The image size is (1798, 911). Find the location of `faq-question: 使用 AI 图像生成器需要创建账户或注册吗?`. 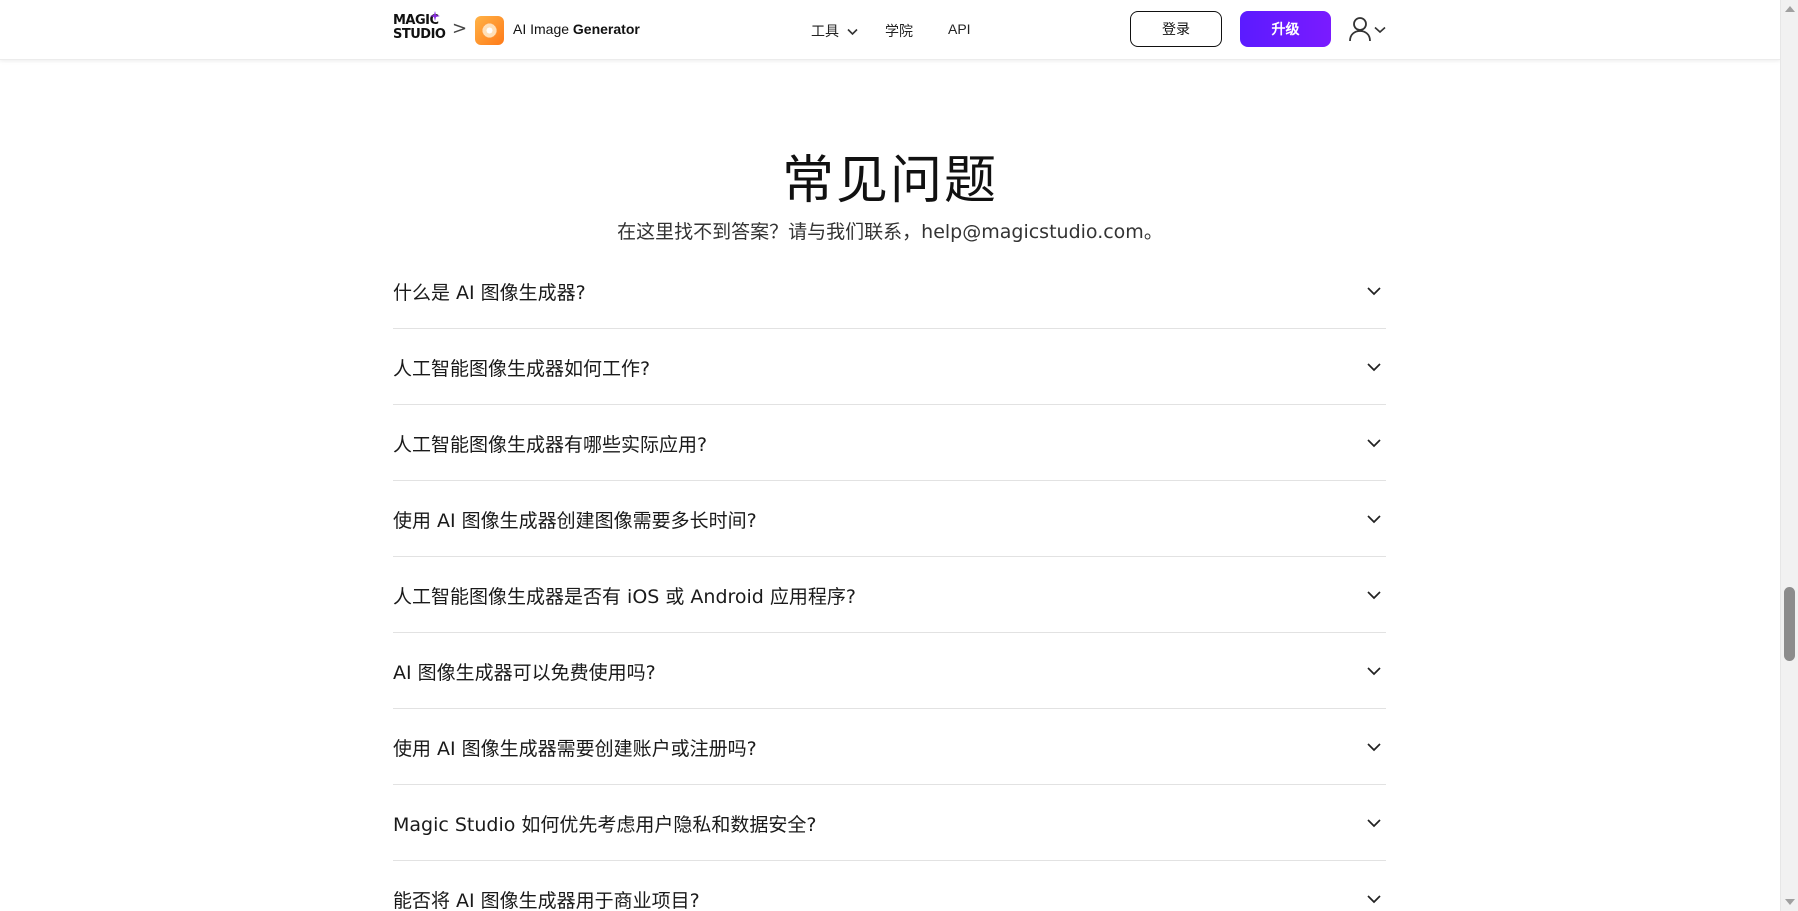

faq-question: 使用 AI 图像生成器需要创建账户或注册吗? is located at coordinates (575, 749).